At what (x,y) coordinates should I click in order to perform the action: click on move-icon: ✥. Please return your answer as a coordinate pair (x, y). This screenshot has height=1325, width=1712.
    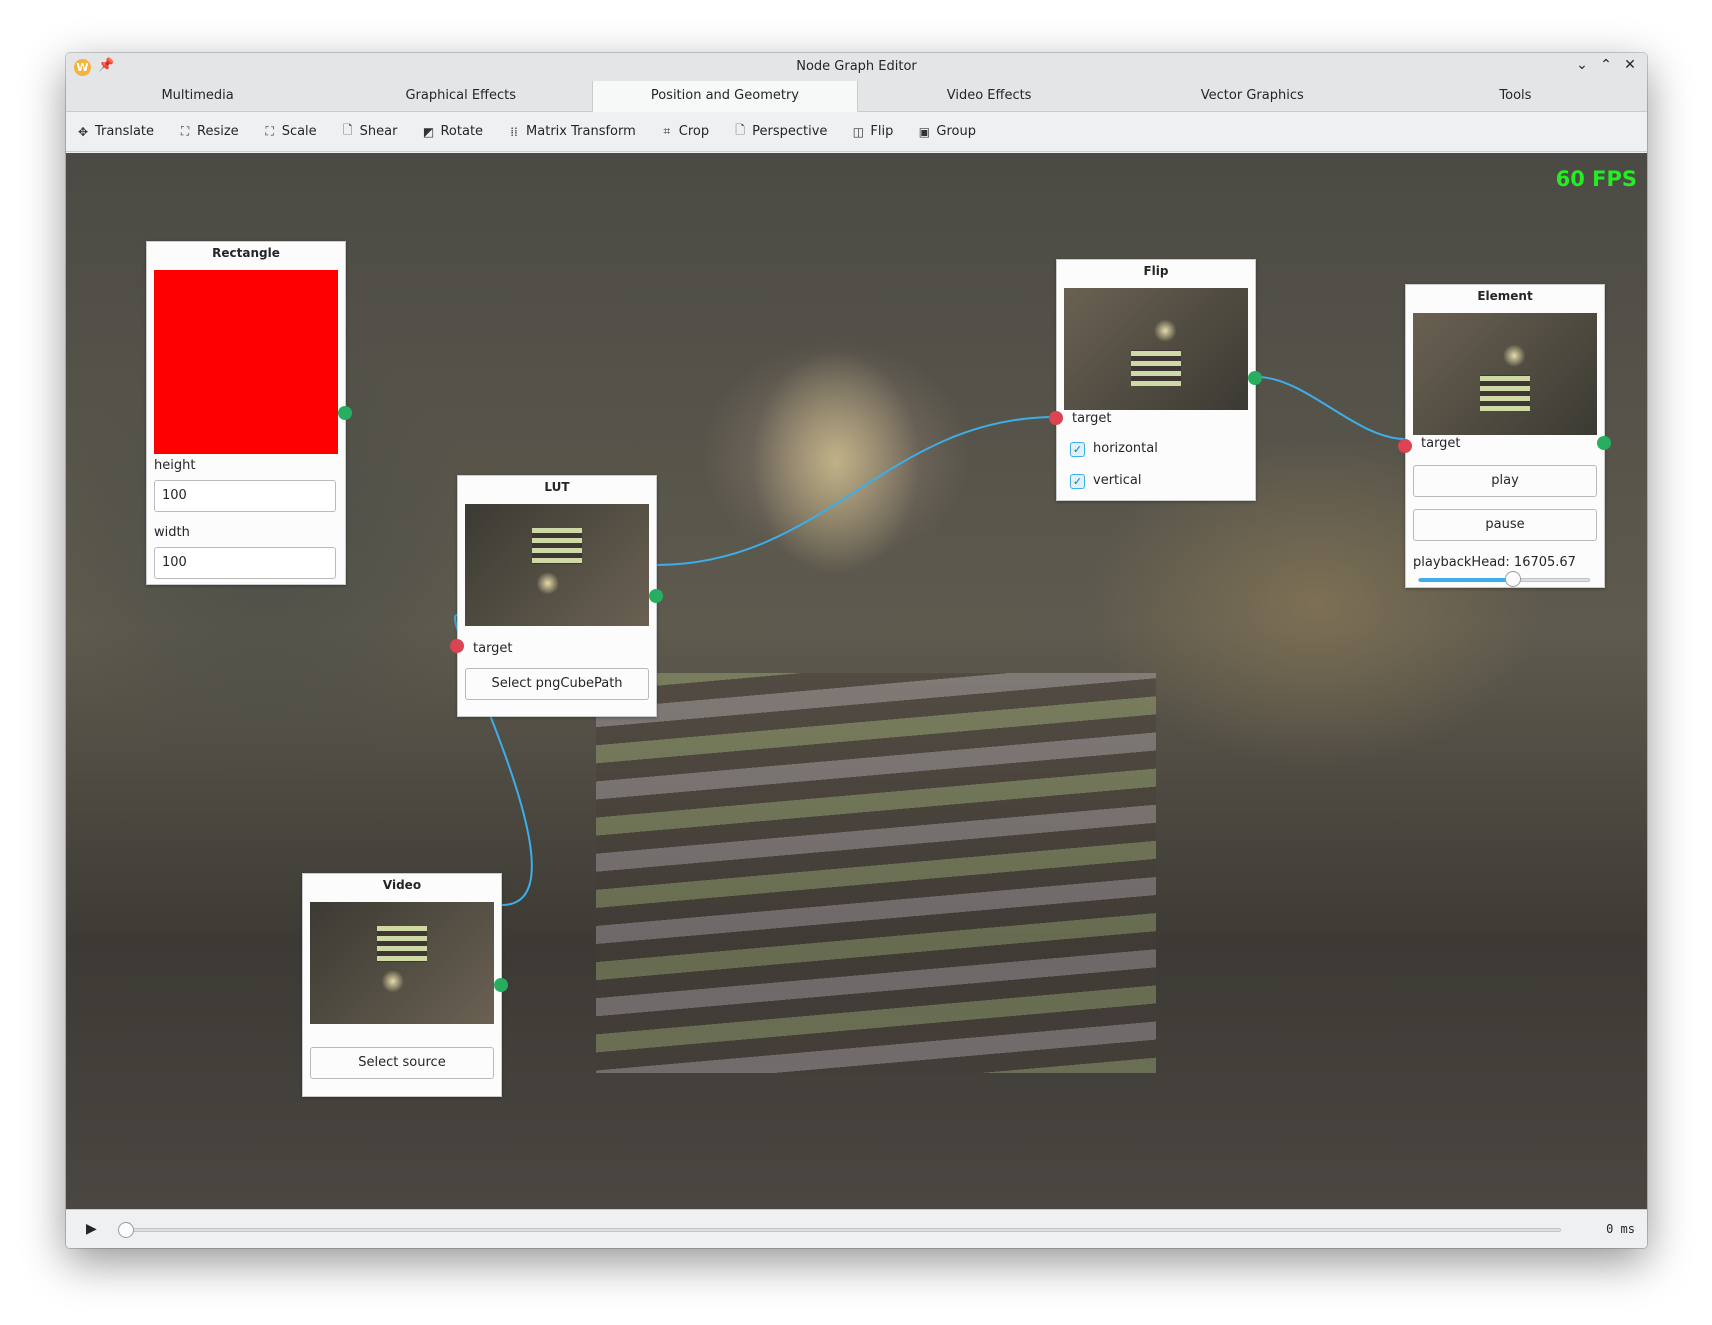
    Looking at the image, I should click on (83, 131).